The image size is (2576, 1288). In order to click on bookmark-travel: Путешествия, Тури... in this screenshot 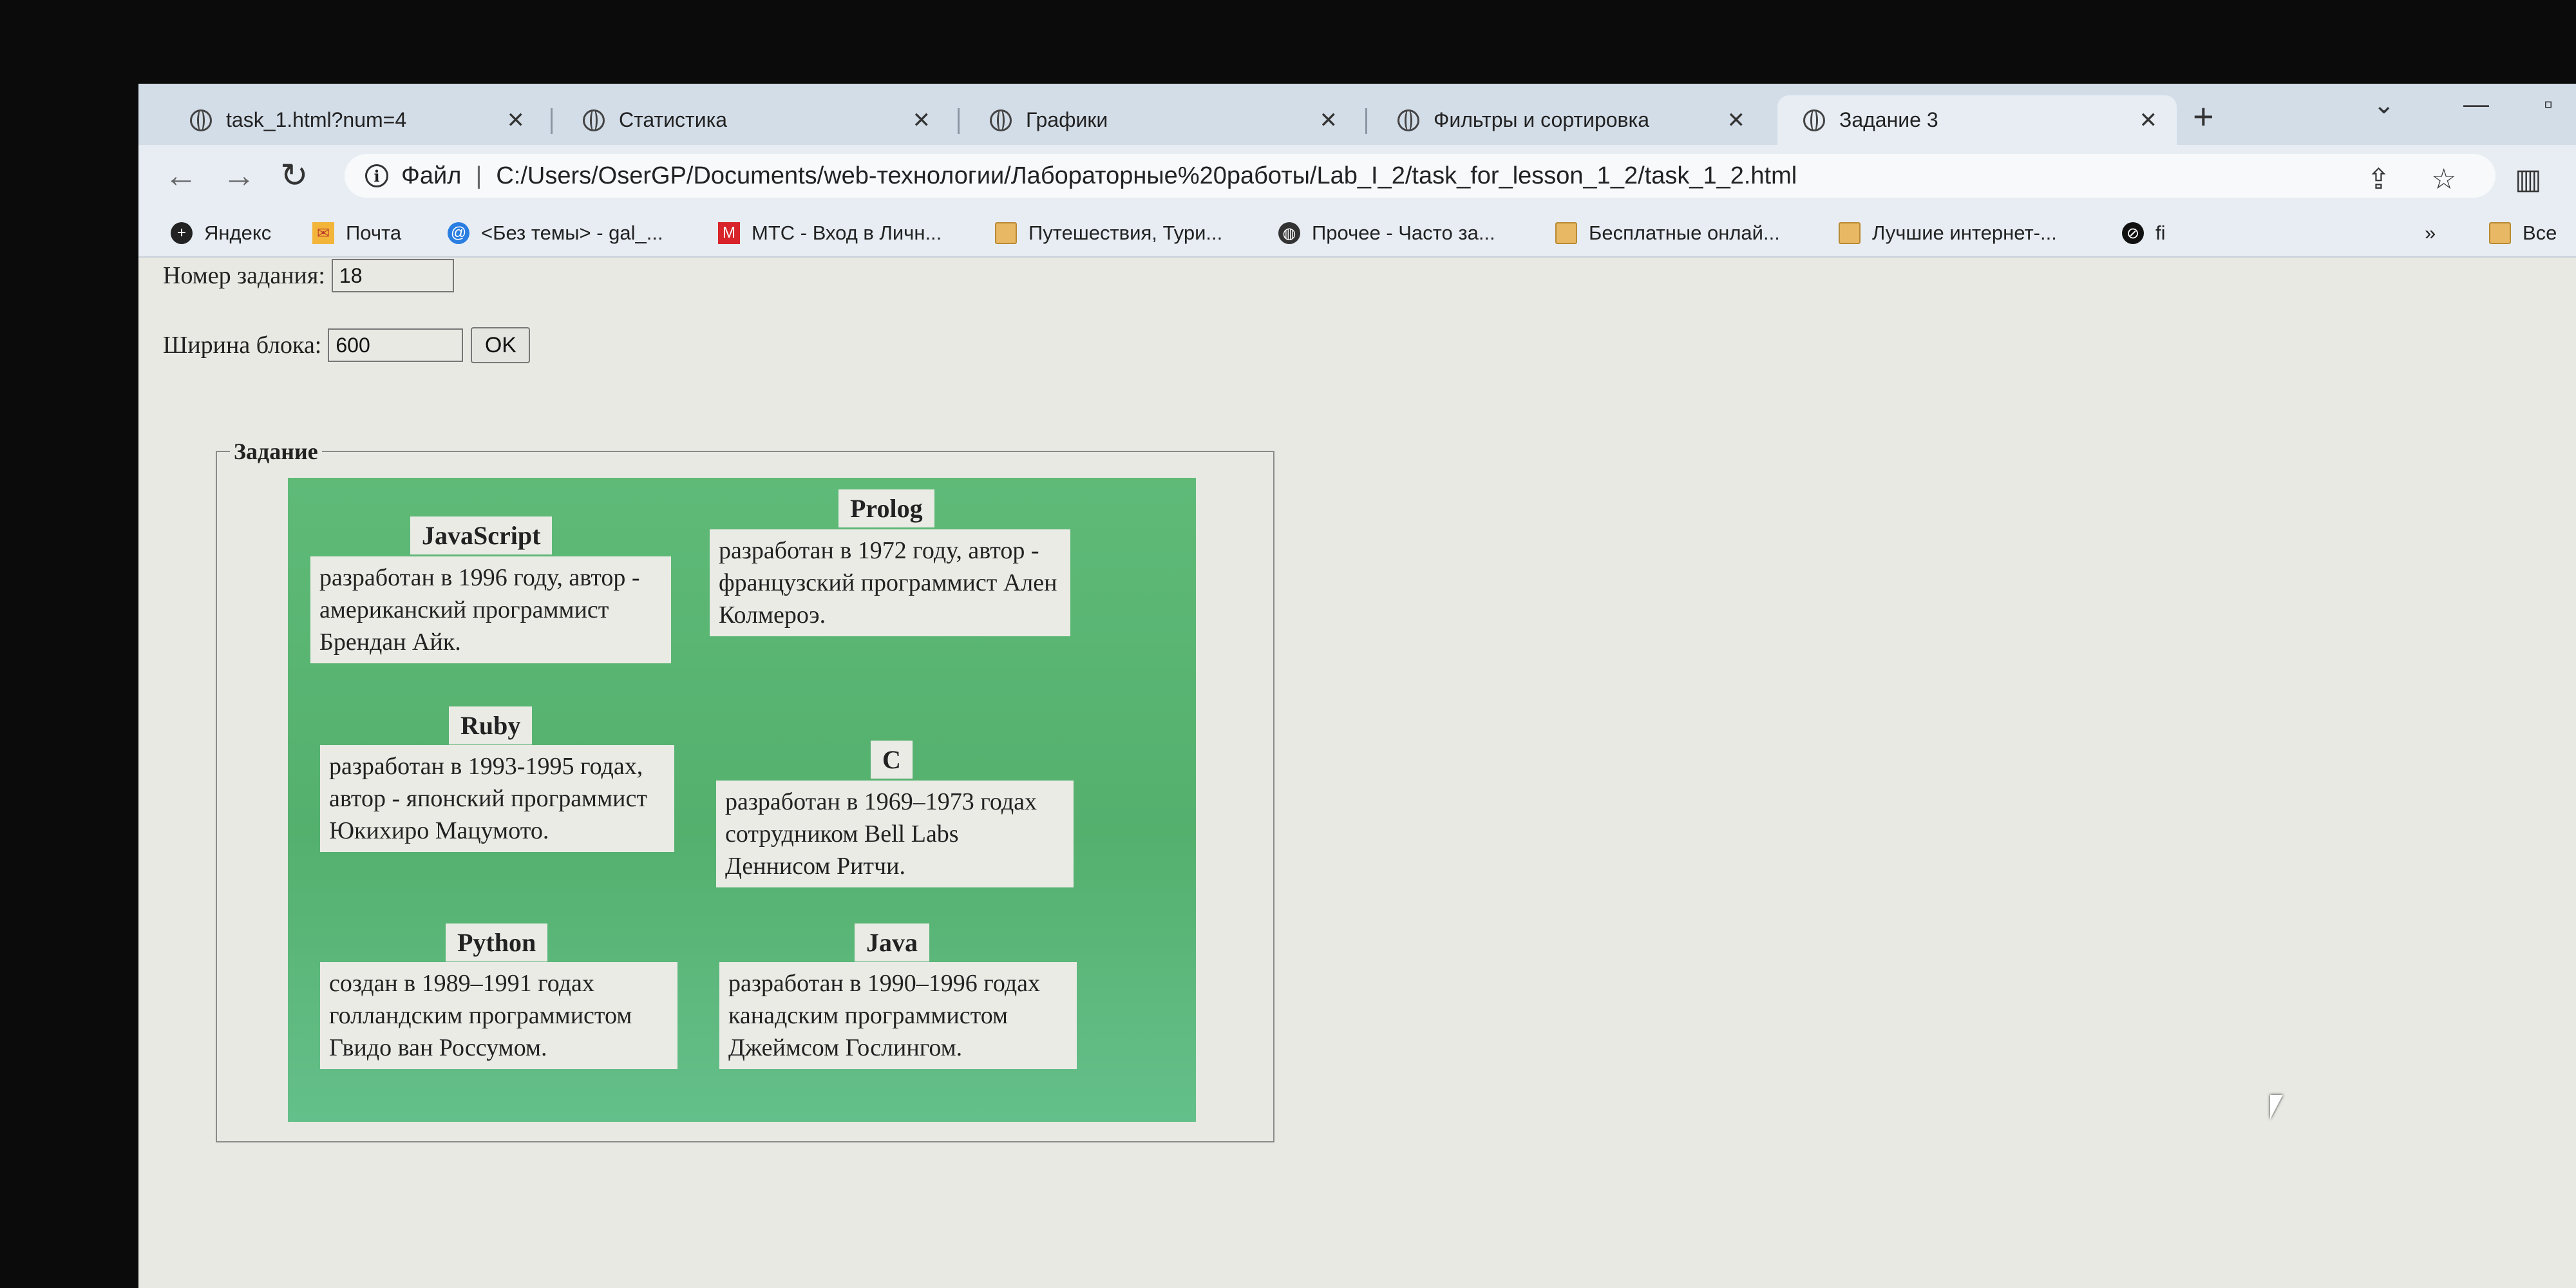, I will do `click(1108, 233)`.